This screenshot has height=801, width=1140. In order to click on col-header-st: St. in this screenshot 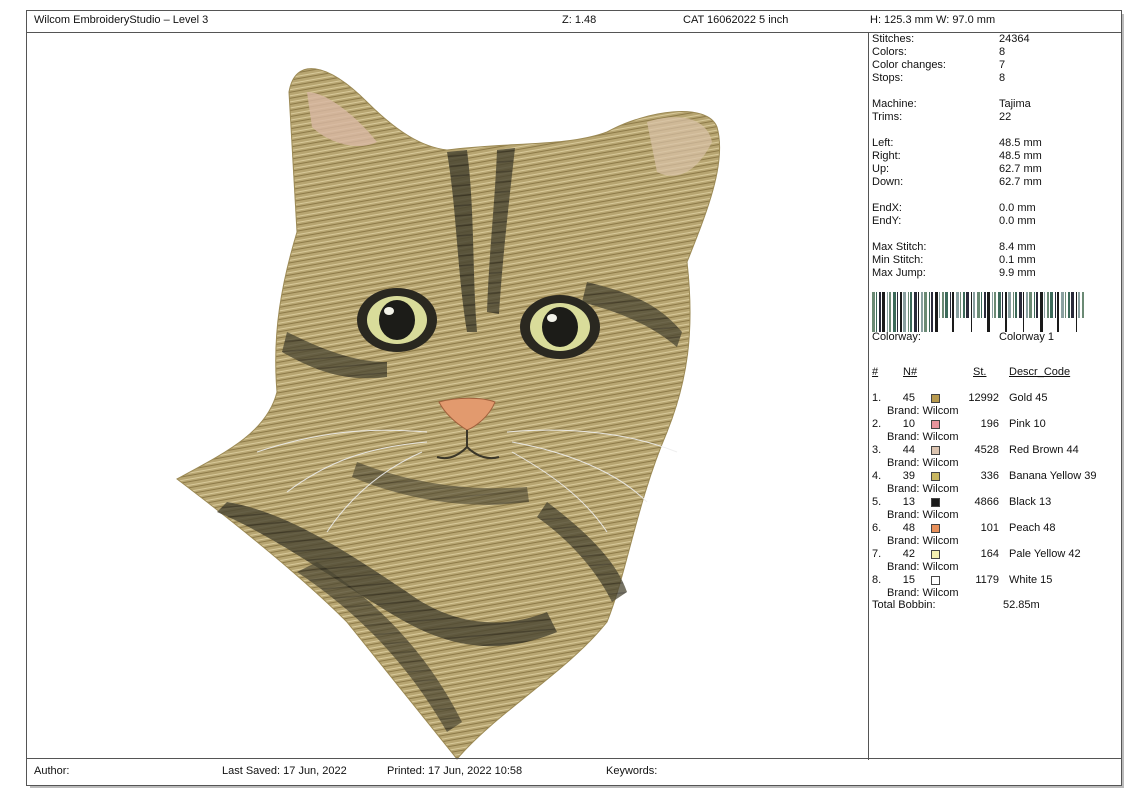, I will do `click(980, 372)`.